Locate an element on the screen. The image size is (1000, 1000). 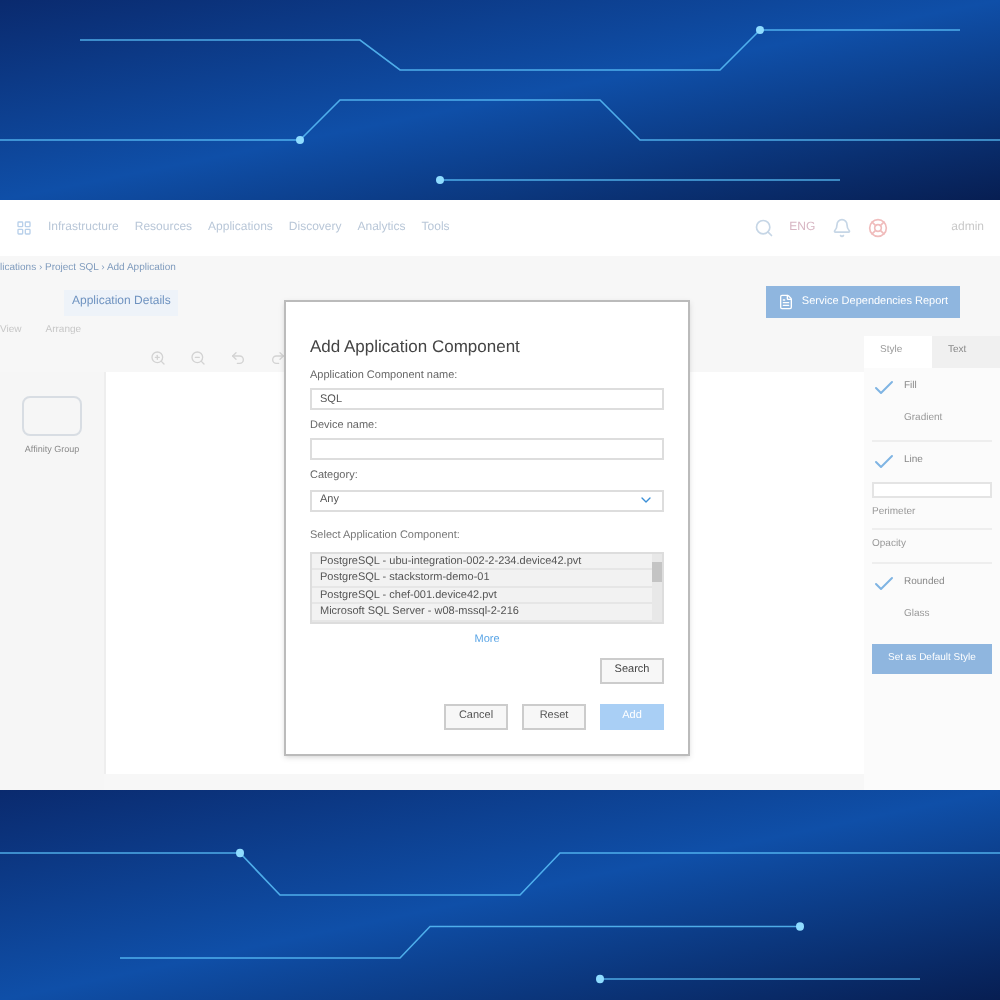
bell-icon is located at coordinates (841, 228).